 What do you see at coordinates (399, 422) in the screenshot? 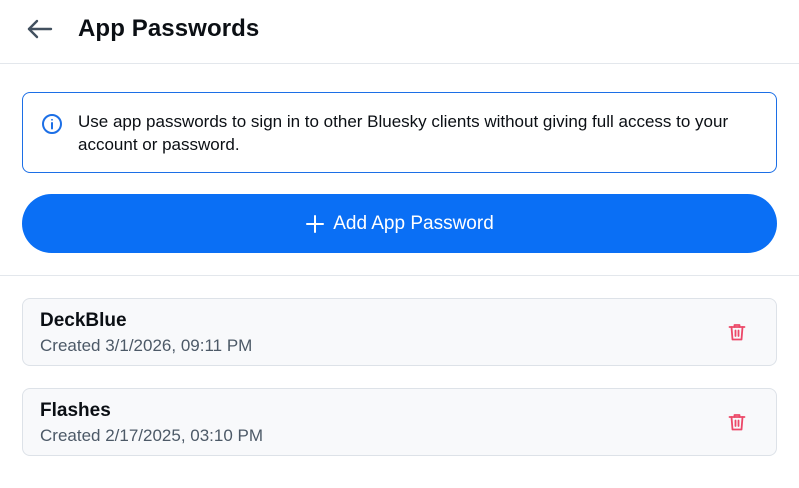
I see `app-password-item: Flashes Created 2/17/2025, 03:10 PM` at bounding box center [399, 422].